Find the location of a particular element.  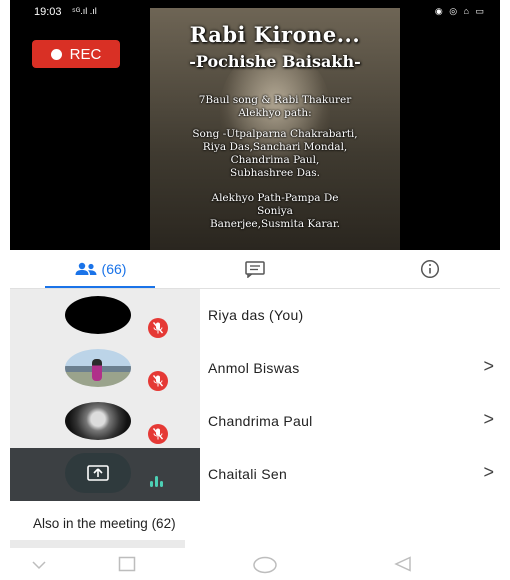

chat-icon is located at coordinates (255, 269).